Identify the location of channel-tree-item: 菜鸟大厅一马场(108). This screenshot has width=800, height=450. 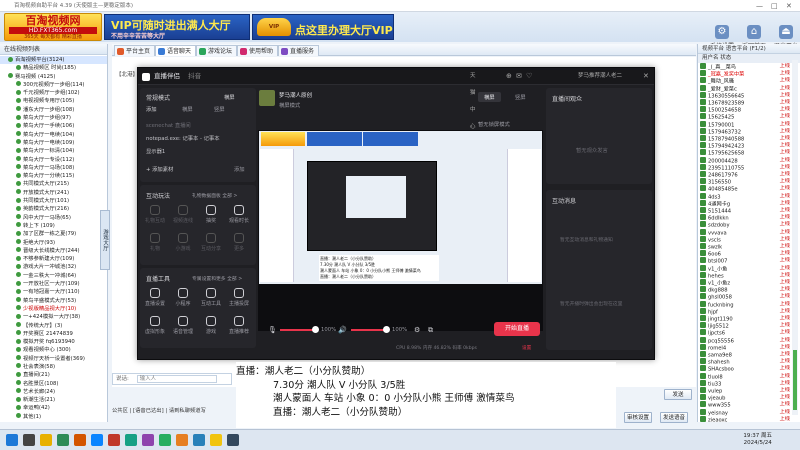
(53, 168).